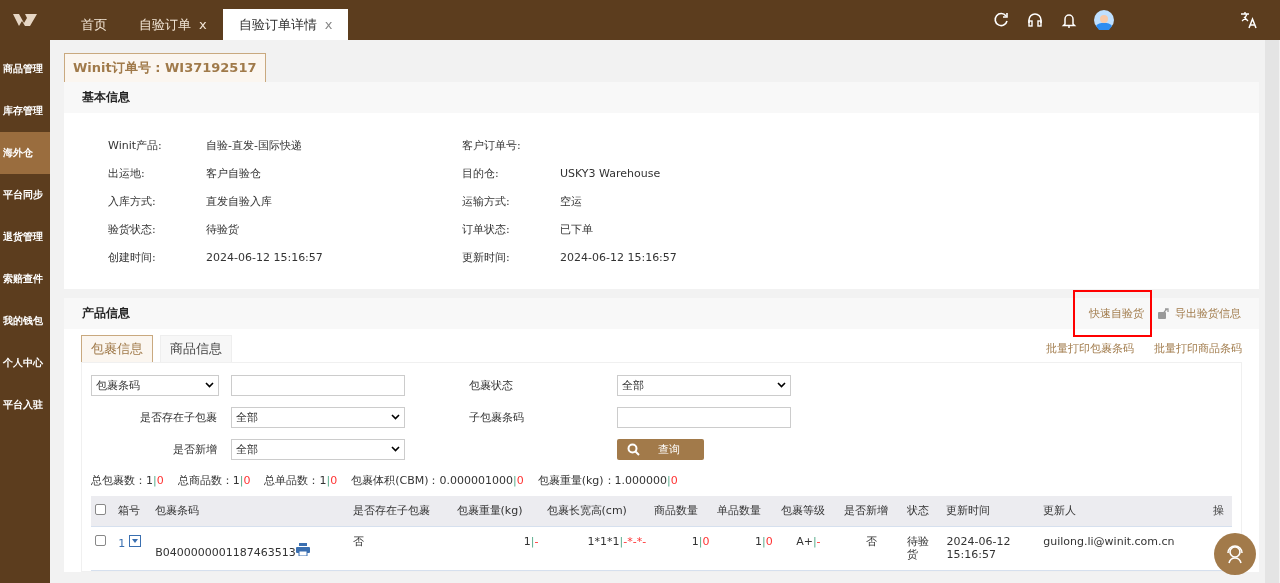 The width and height of the screenshot is (1280, 583). Describe the element at coordinates (117, 348) in the screenshot. I see `sub-tab: 包裹信息` at that location.